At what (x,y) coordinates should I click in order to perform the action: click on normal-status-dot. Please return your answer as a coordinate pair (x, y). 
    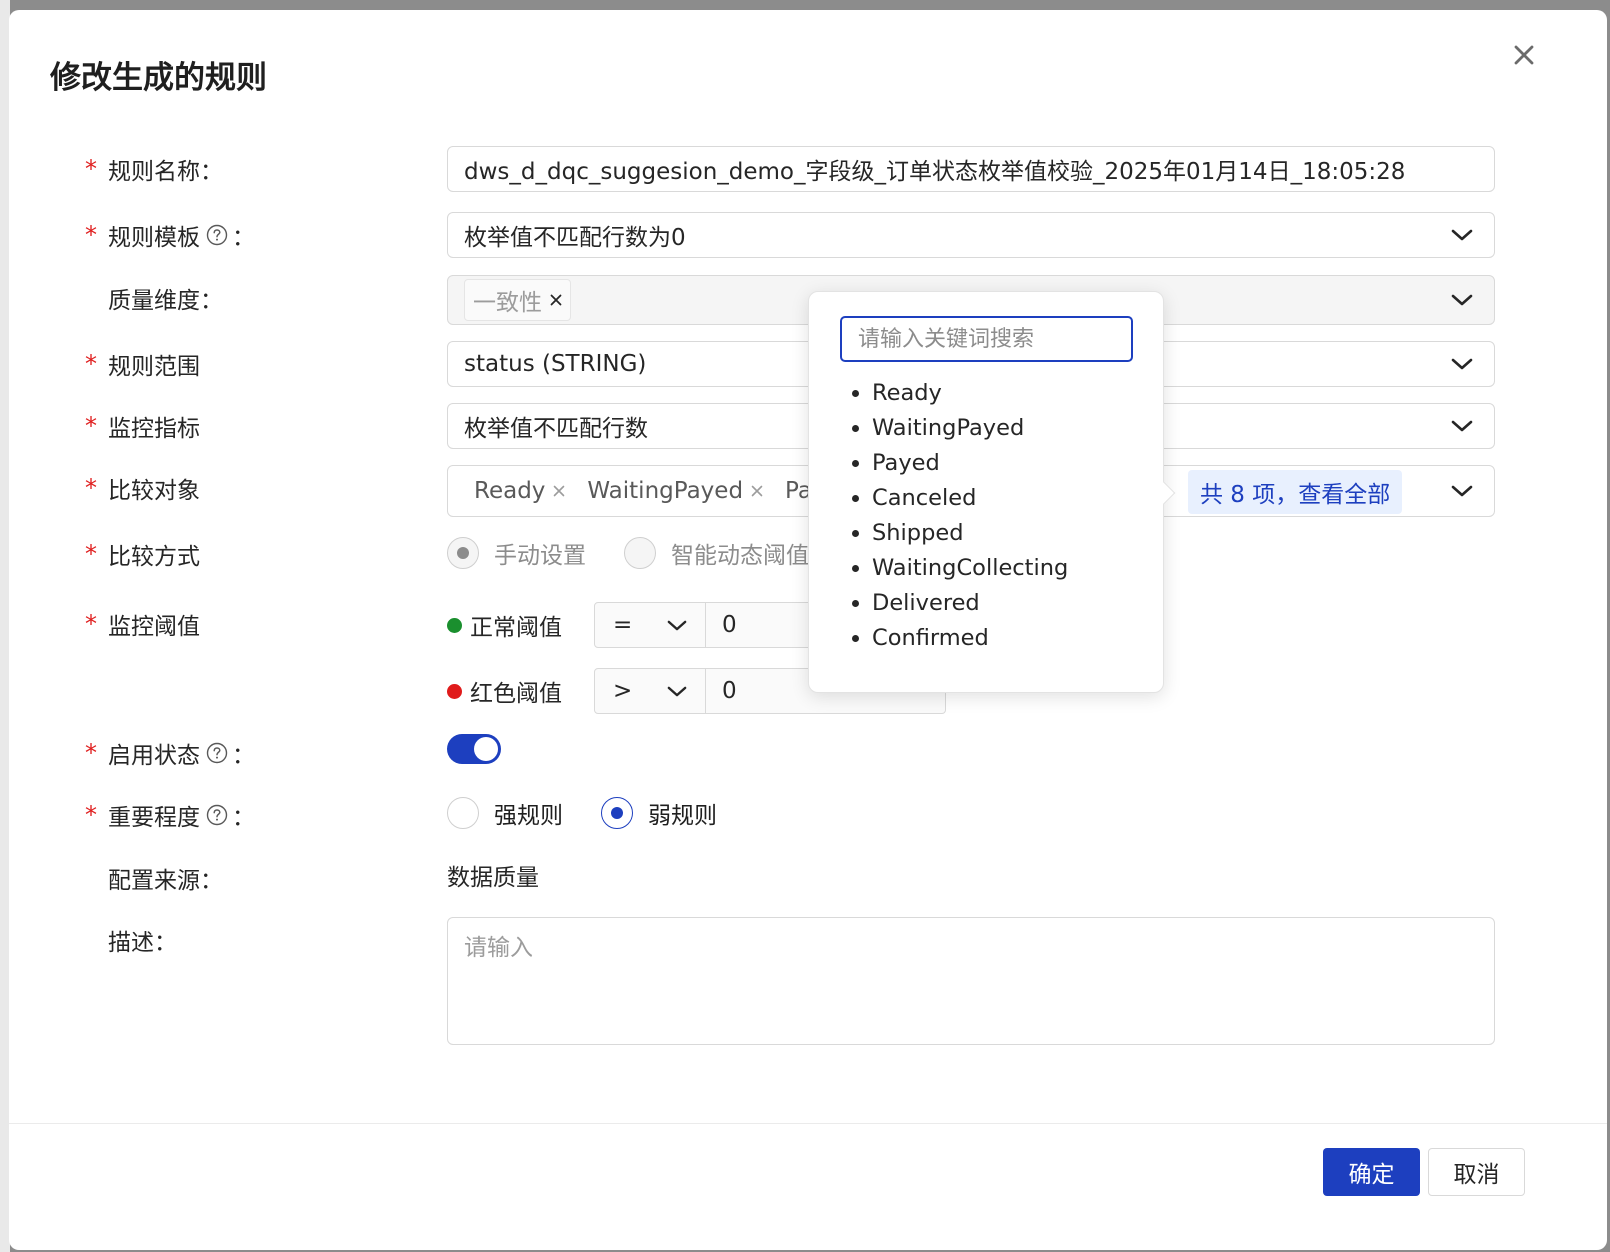
    Looking at the image, I should click on (454, 625).